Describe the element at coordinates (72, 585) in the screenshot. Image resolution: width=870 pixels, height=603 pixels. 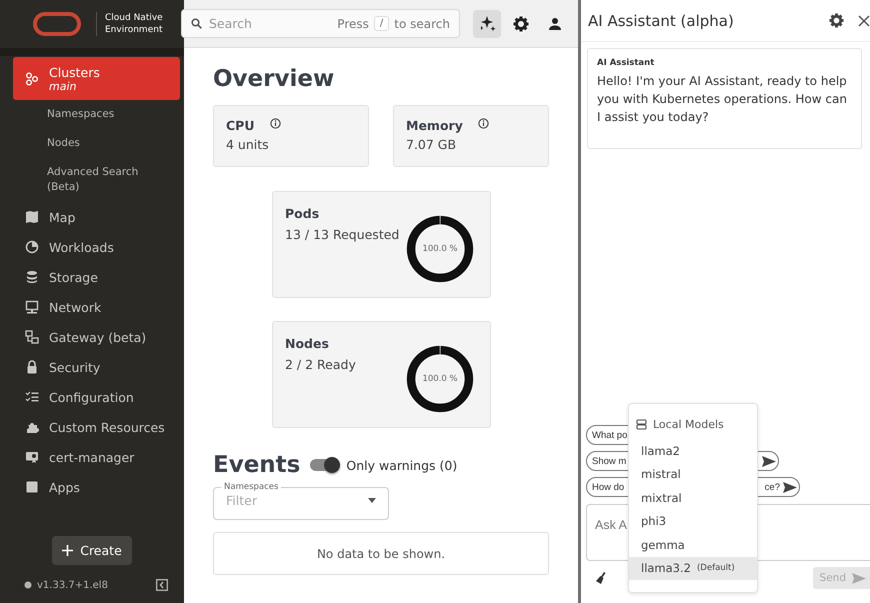
I see `version-text: v1.33.7+1.el8` at that location.